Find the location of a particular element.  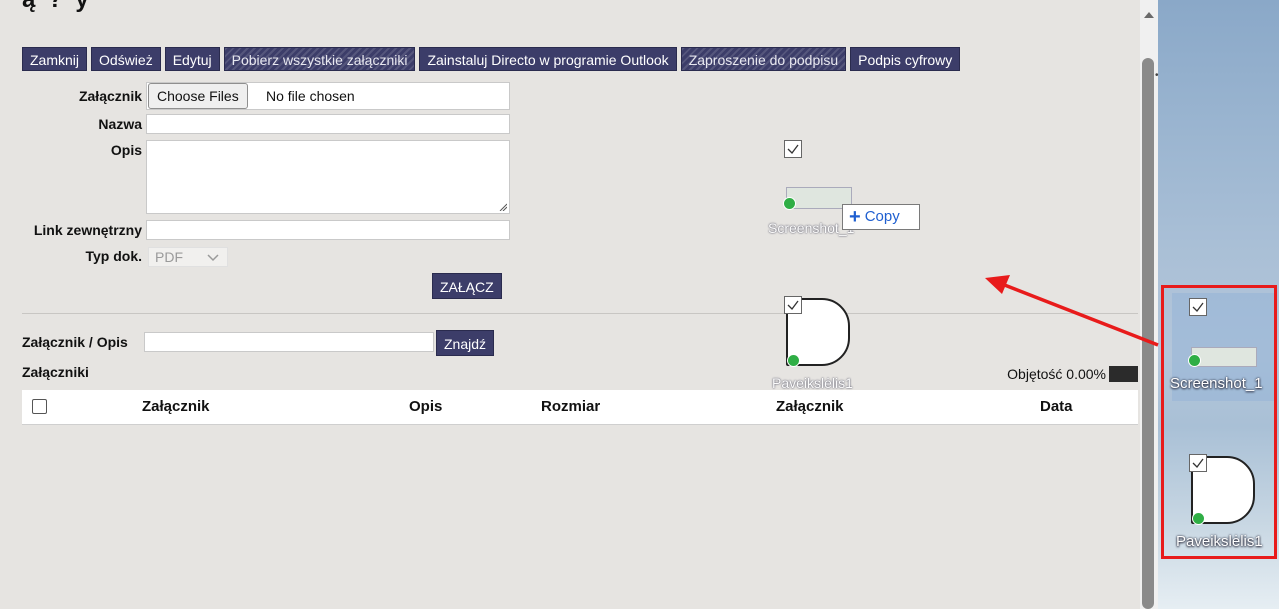

annotation-arrow-icon is located at coordinates (1072, 311).